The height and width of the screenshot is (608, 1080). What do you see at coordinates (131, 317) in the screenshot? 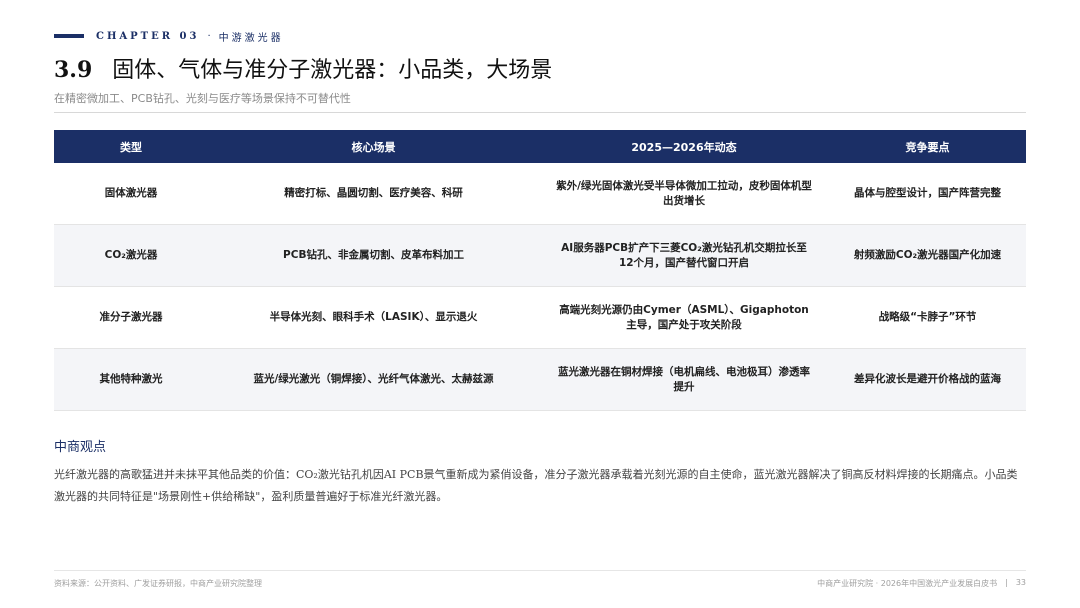
I see `cell-type: 准分子激光器` at bounding box center [131, 317].